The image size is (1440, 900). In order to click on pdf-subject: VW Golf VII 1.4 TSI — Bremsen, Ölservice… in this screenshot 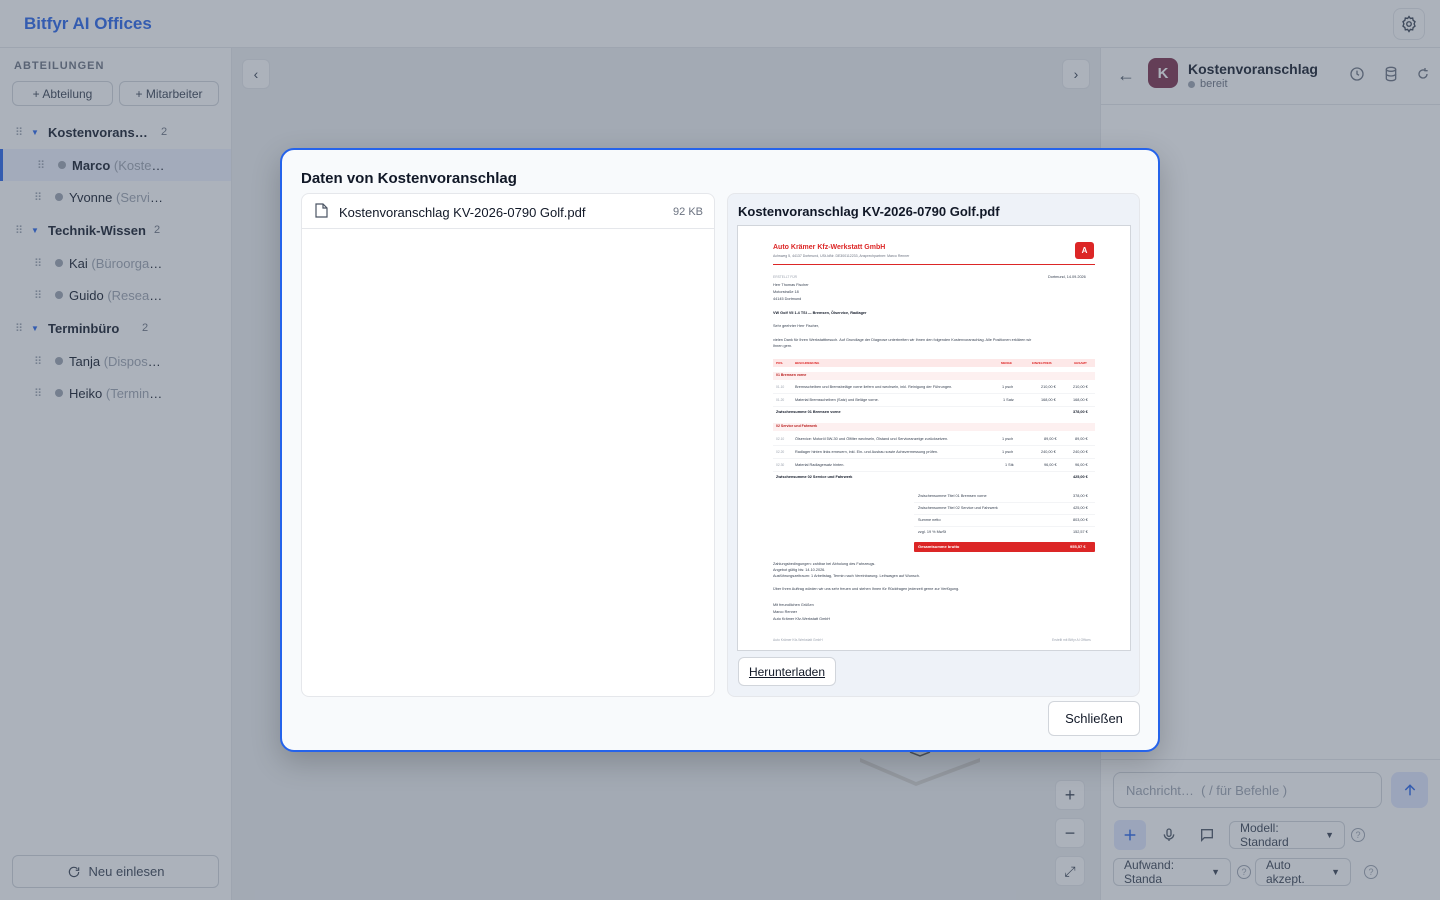, I will do `click(820, 313)`.